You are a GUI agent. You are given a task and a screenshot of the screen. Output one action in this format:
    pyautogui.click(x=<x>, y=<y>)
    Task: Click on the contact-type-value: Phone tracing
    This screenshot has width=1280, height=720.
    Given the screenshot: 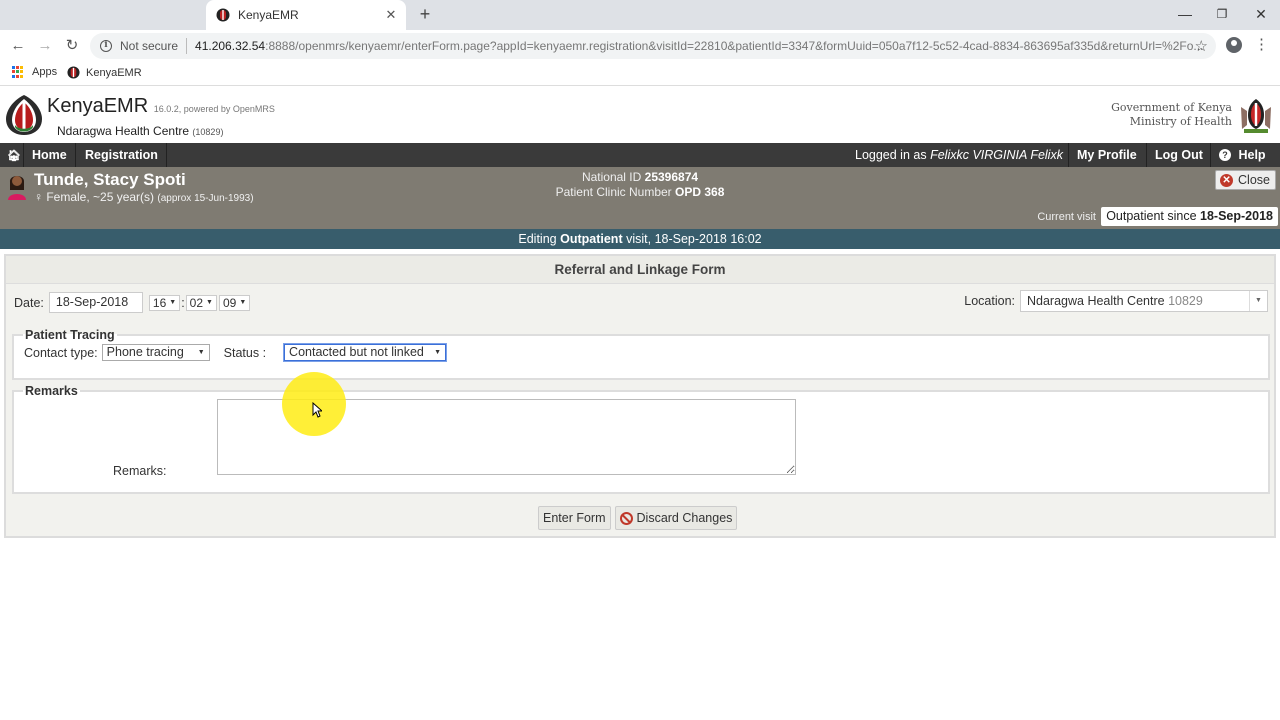 What is the action you would take?
    pyautogui.click(x=145, y=352)
    